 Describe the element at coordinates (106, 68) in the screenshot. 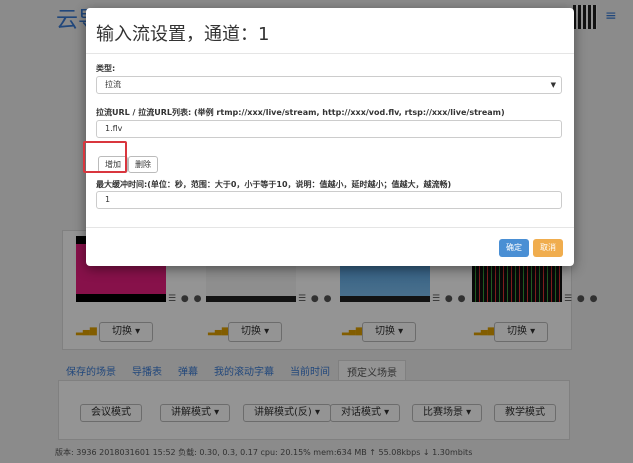

I see `type-label: 类型:` at that location.